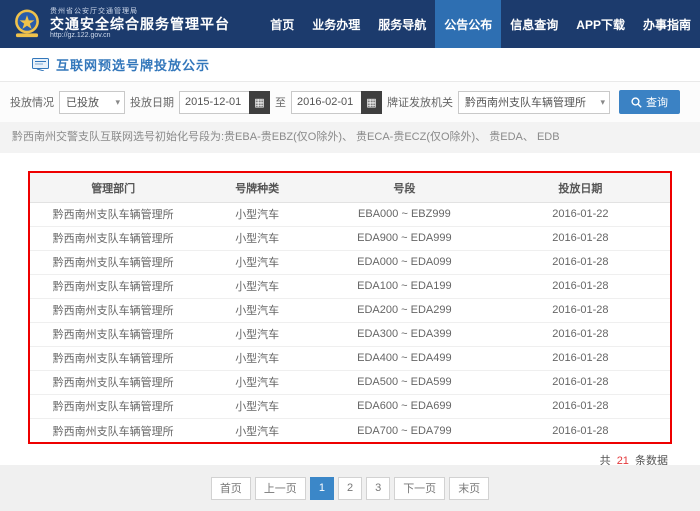 Image resolution: width=700 pixels, height=511 pixels. Describe the element at coordinates (404, 188) in the screenshot. I see `column-header: 号段` at that location.